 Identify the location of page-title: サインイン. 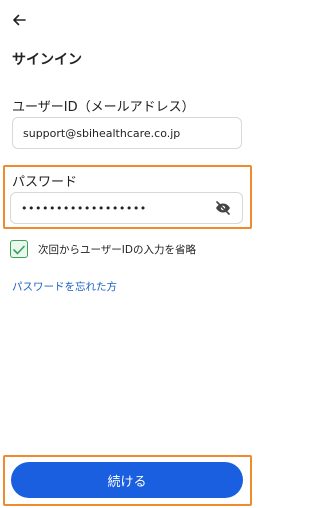
(47, 60).